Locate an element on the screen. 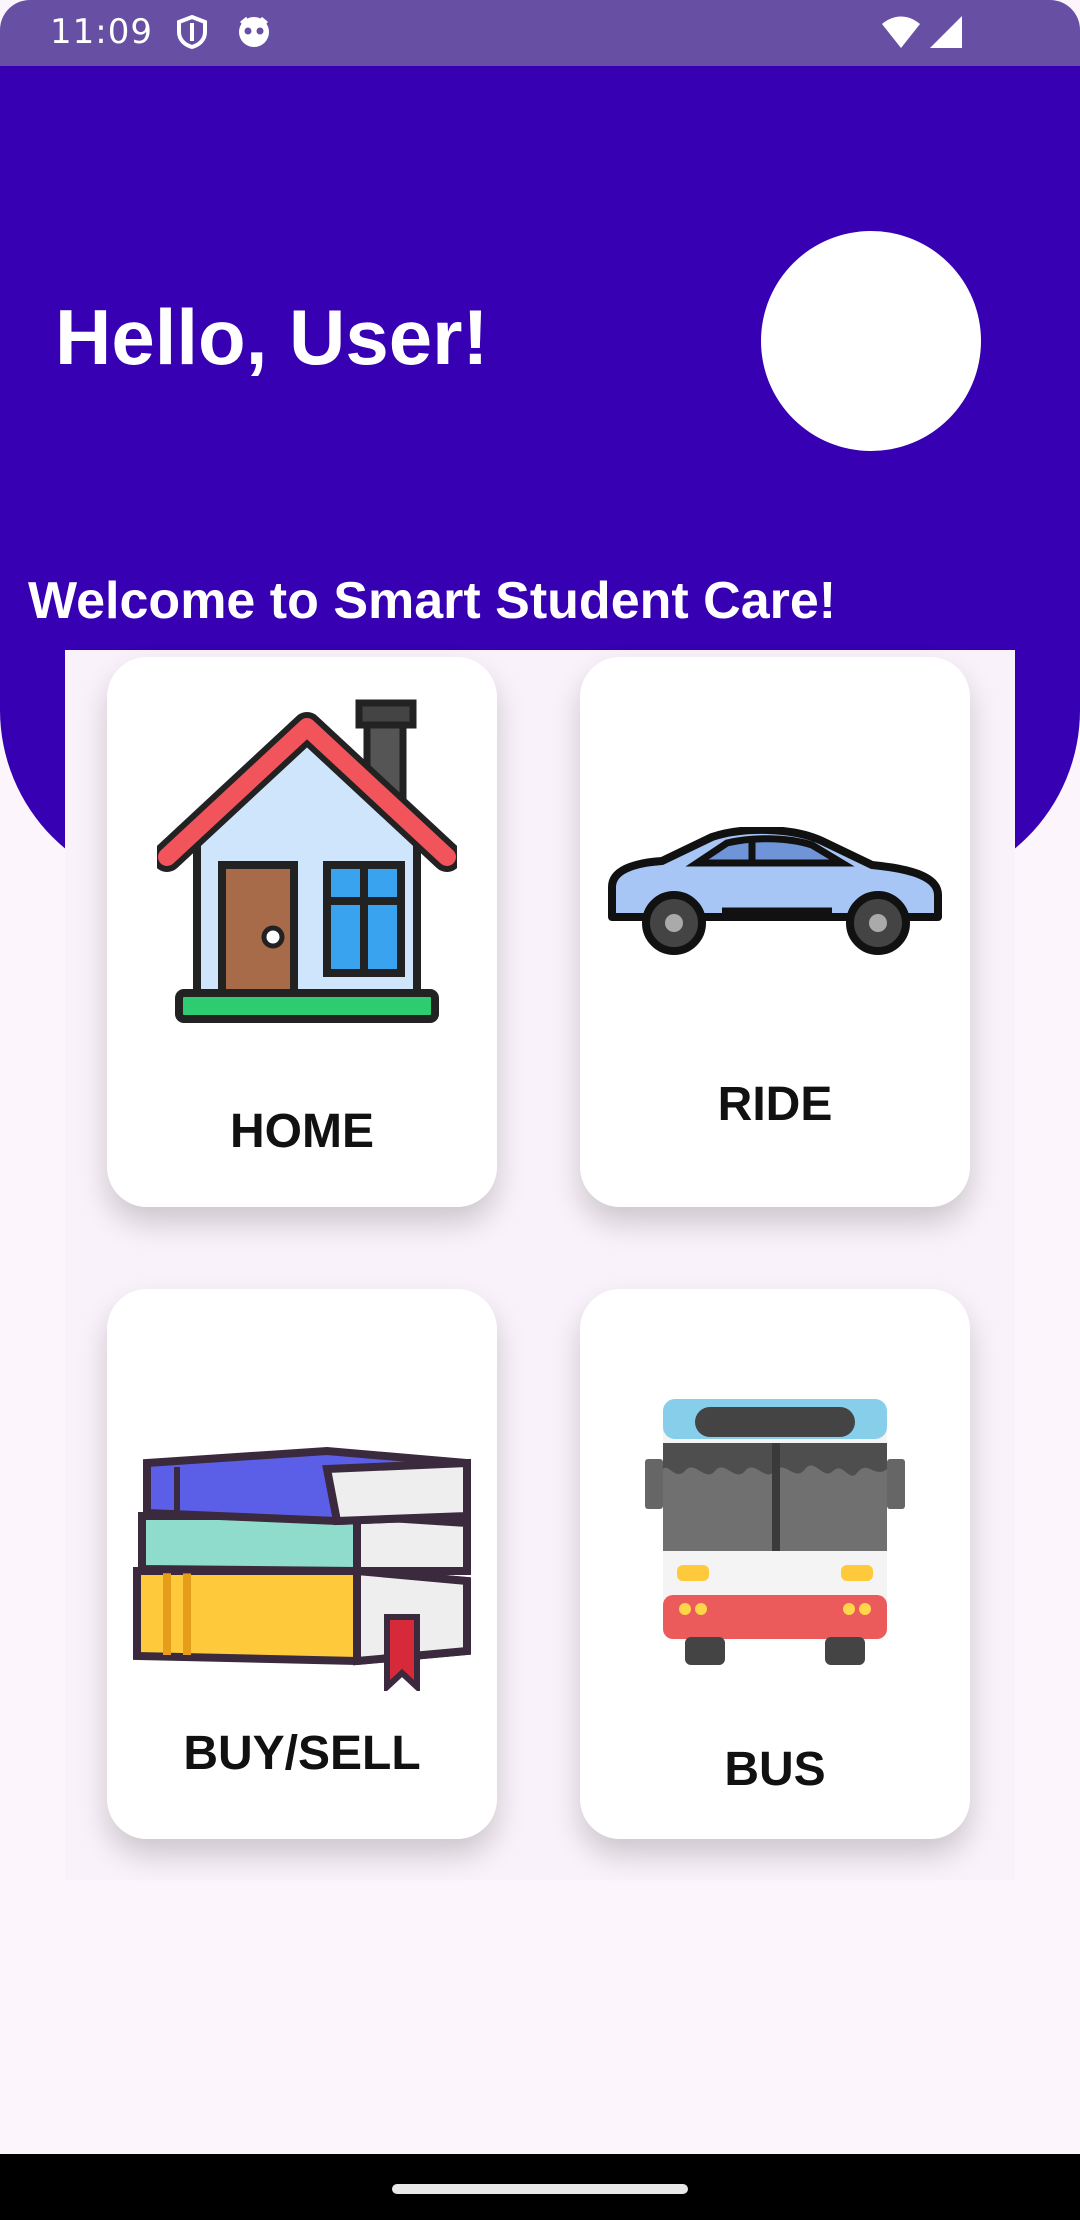 The width and height of the screenshot is (1080, 2220). status-time: 11:09 is located at coordinates (101, 32).